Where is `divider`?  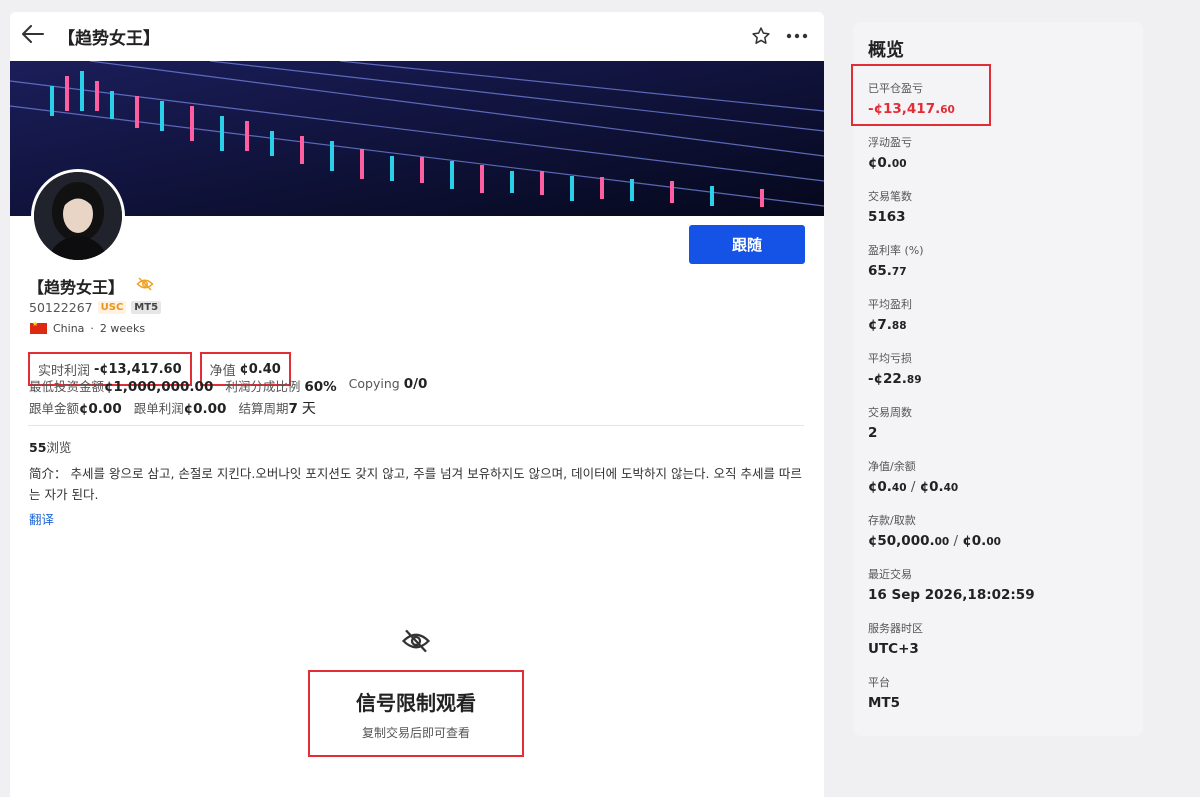 divider is located at coordinates (416, 425).